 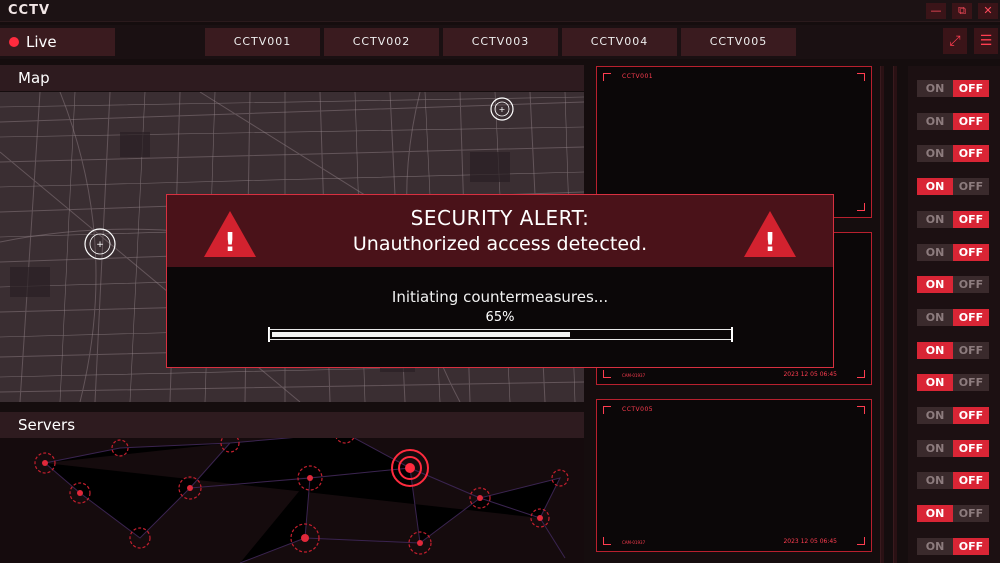 I want to click on tab-cctv005: CCTV005, so click(x=738, y=42).